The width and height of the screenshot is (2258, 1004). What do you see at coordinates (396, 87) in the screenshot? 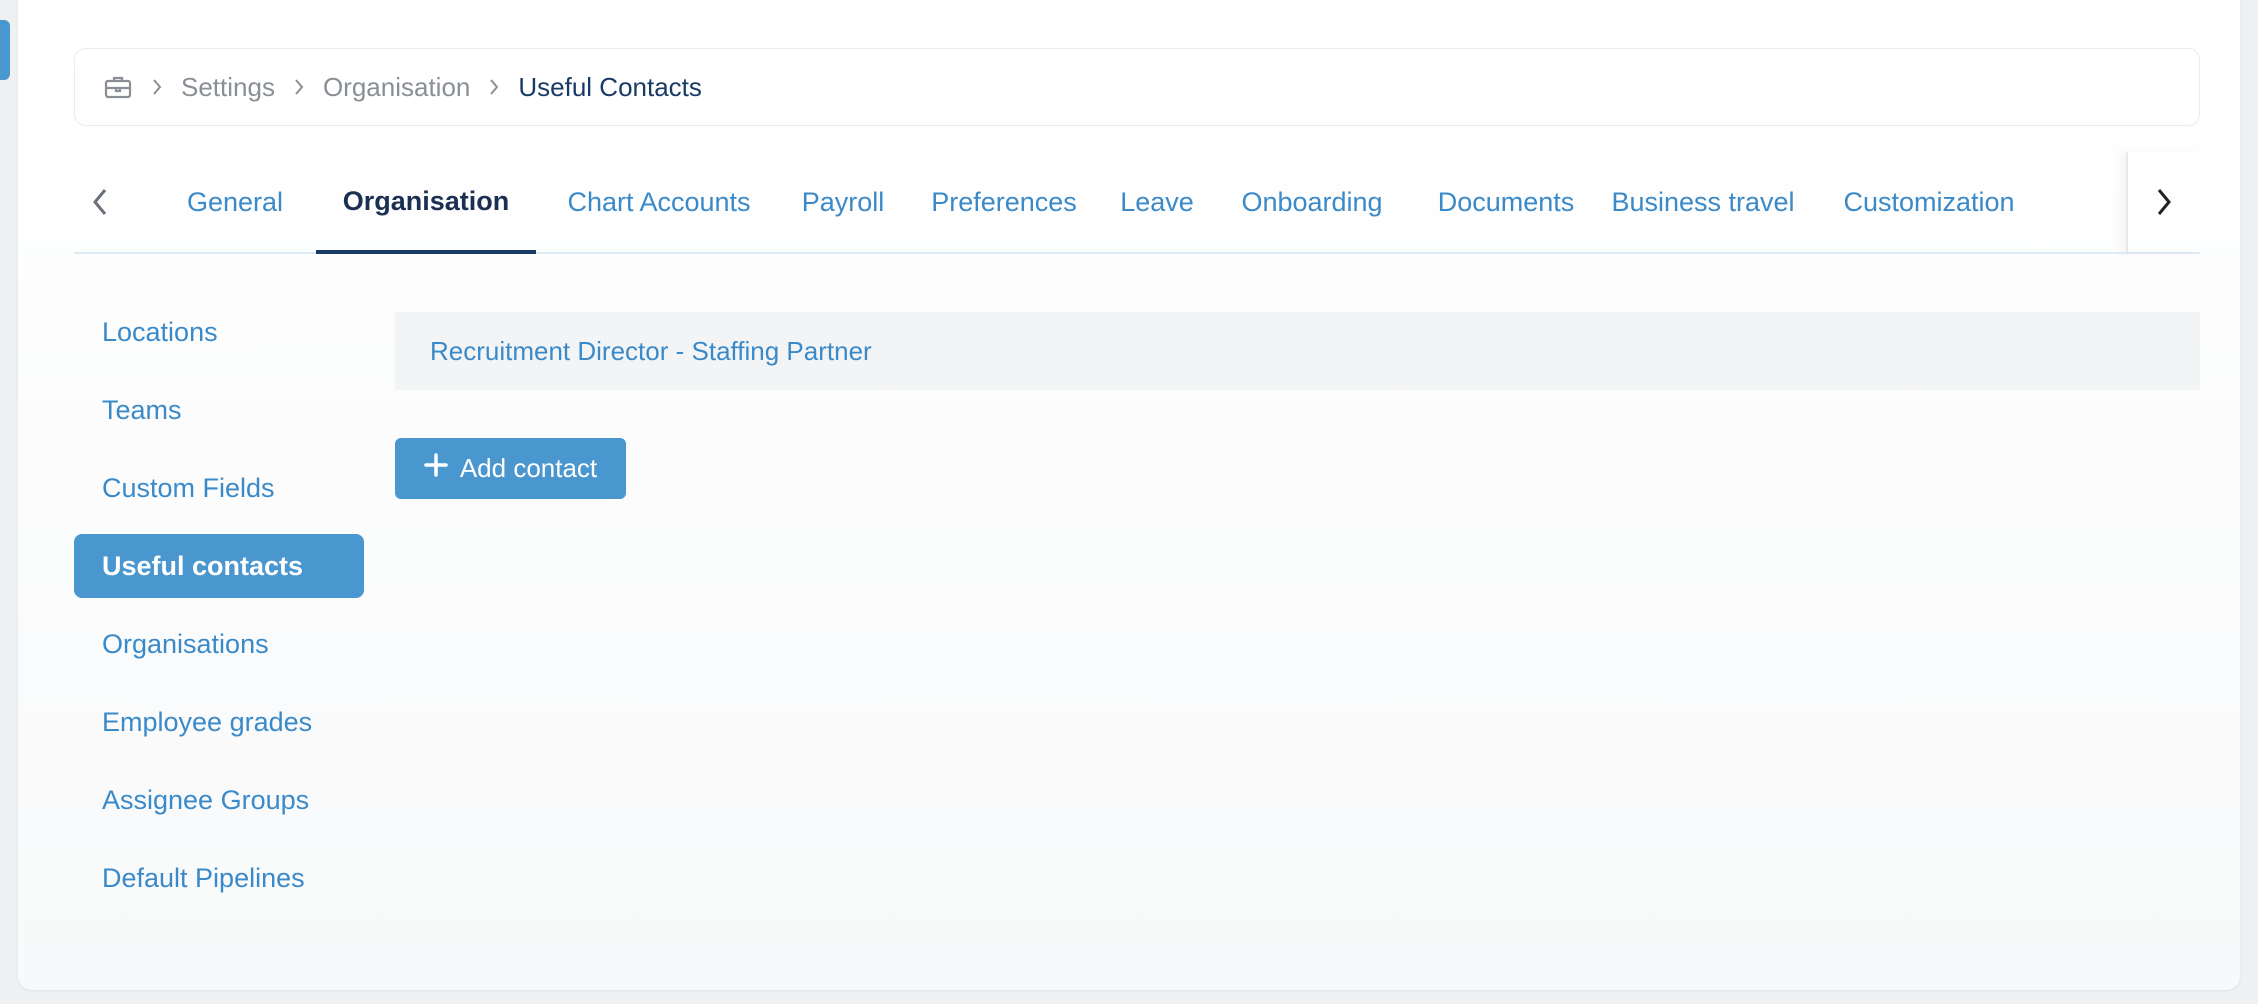
I see `breadcrumb-organisation: Organisation` at bounding box center [396, 87].